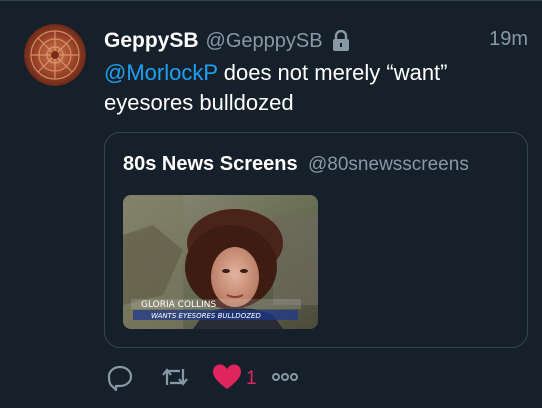  I want to click on reply-icon, so click(120, 379).